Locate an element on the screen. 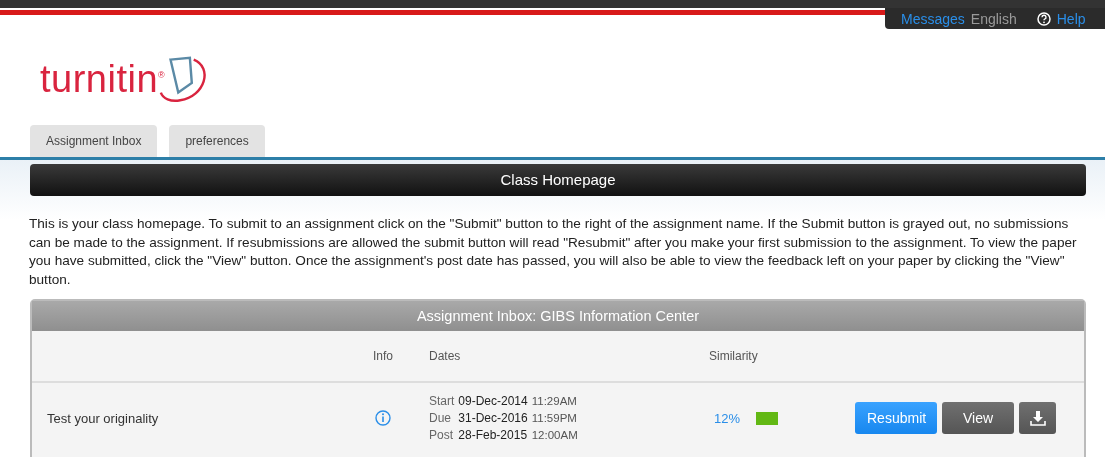 The image size is (1105, 457). help-link: Help is located at coordinates (1071, 18).